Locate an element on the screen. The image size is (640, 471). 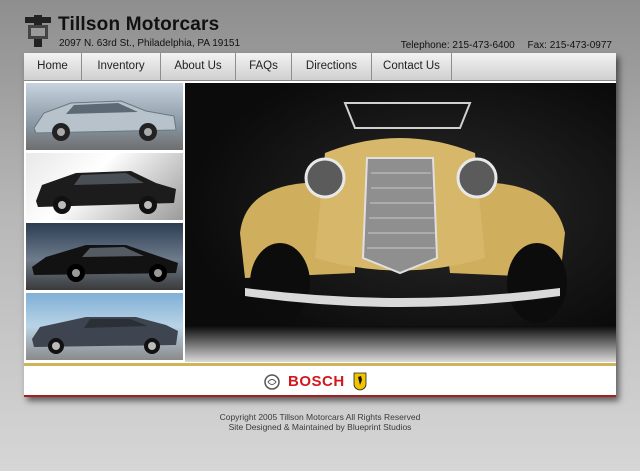
nav-contact-us: Contact Us is located at coordinates (412, 66).